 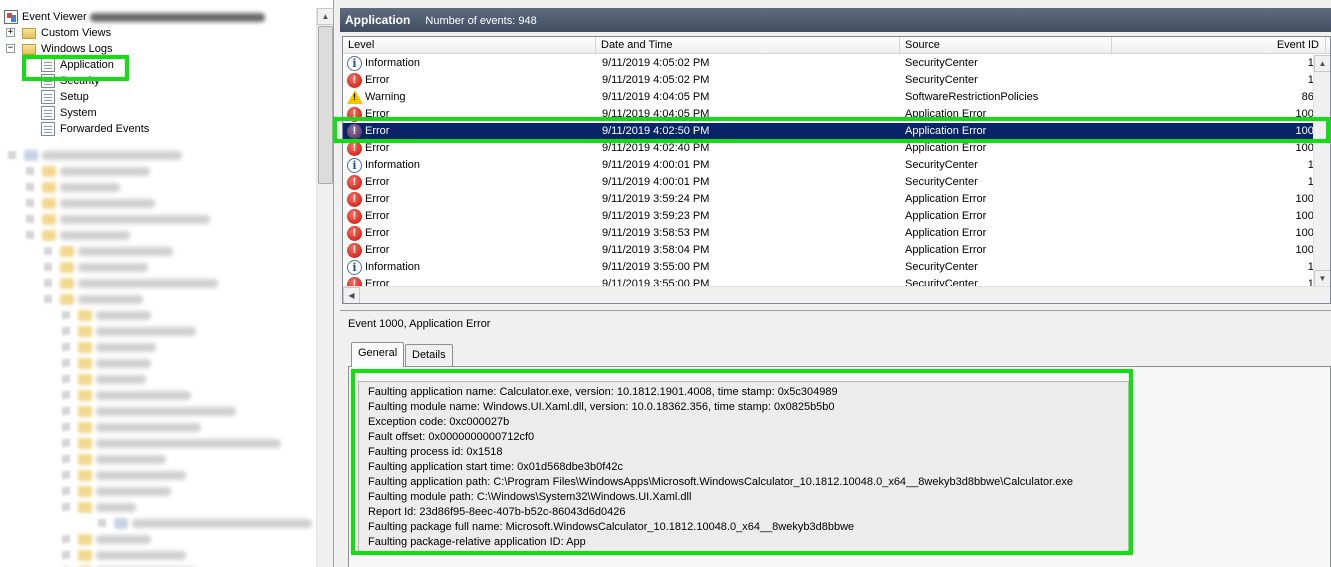 I want to click on tree-scrollbar: ▲, so click(x=324, y=287).